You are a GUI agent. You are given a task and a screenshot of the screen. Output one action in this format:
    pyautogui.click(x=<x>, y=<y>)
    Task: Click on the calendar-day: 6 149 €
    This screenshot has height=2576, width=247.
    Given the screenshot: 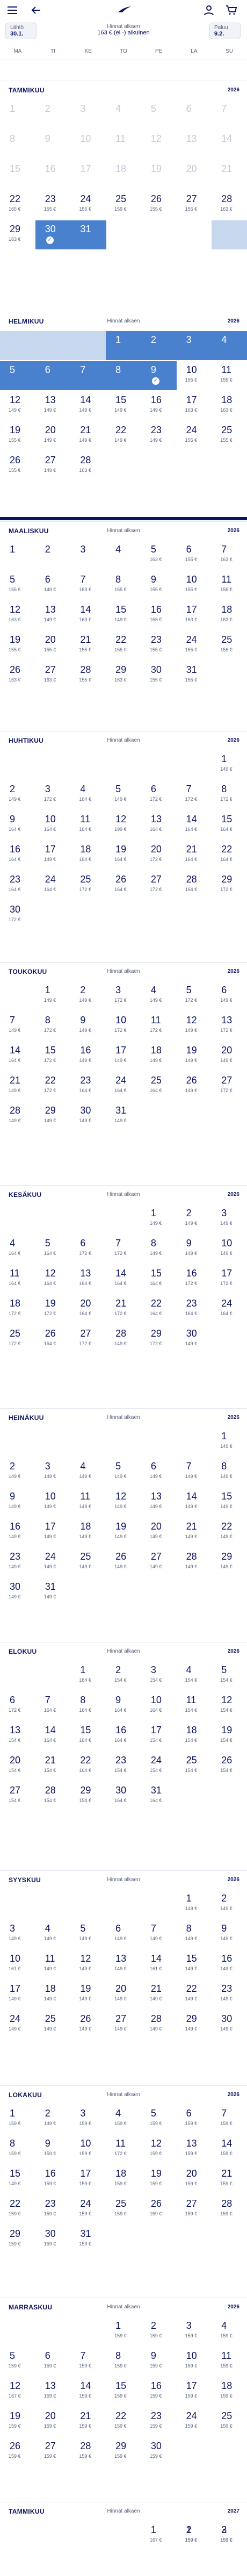 What is the action you would take?
    pyautogui.click(x=229, y=995)
    